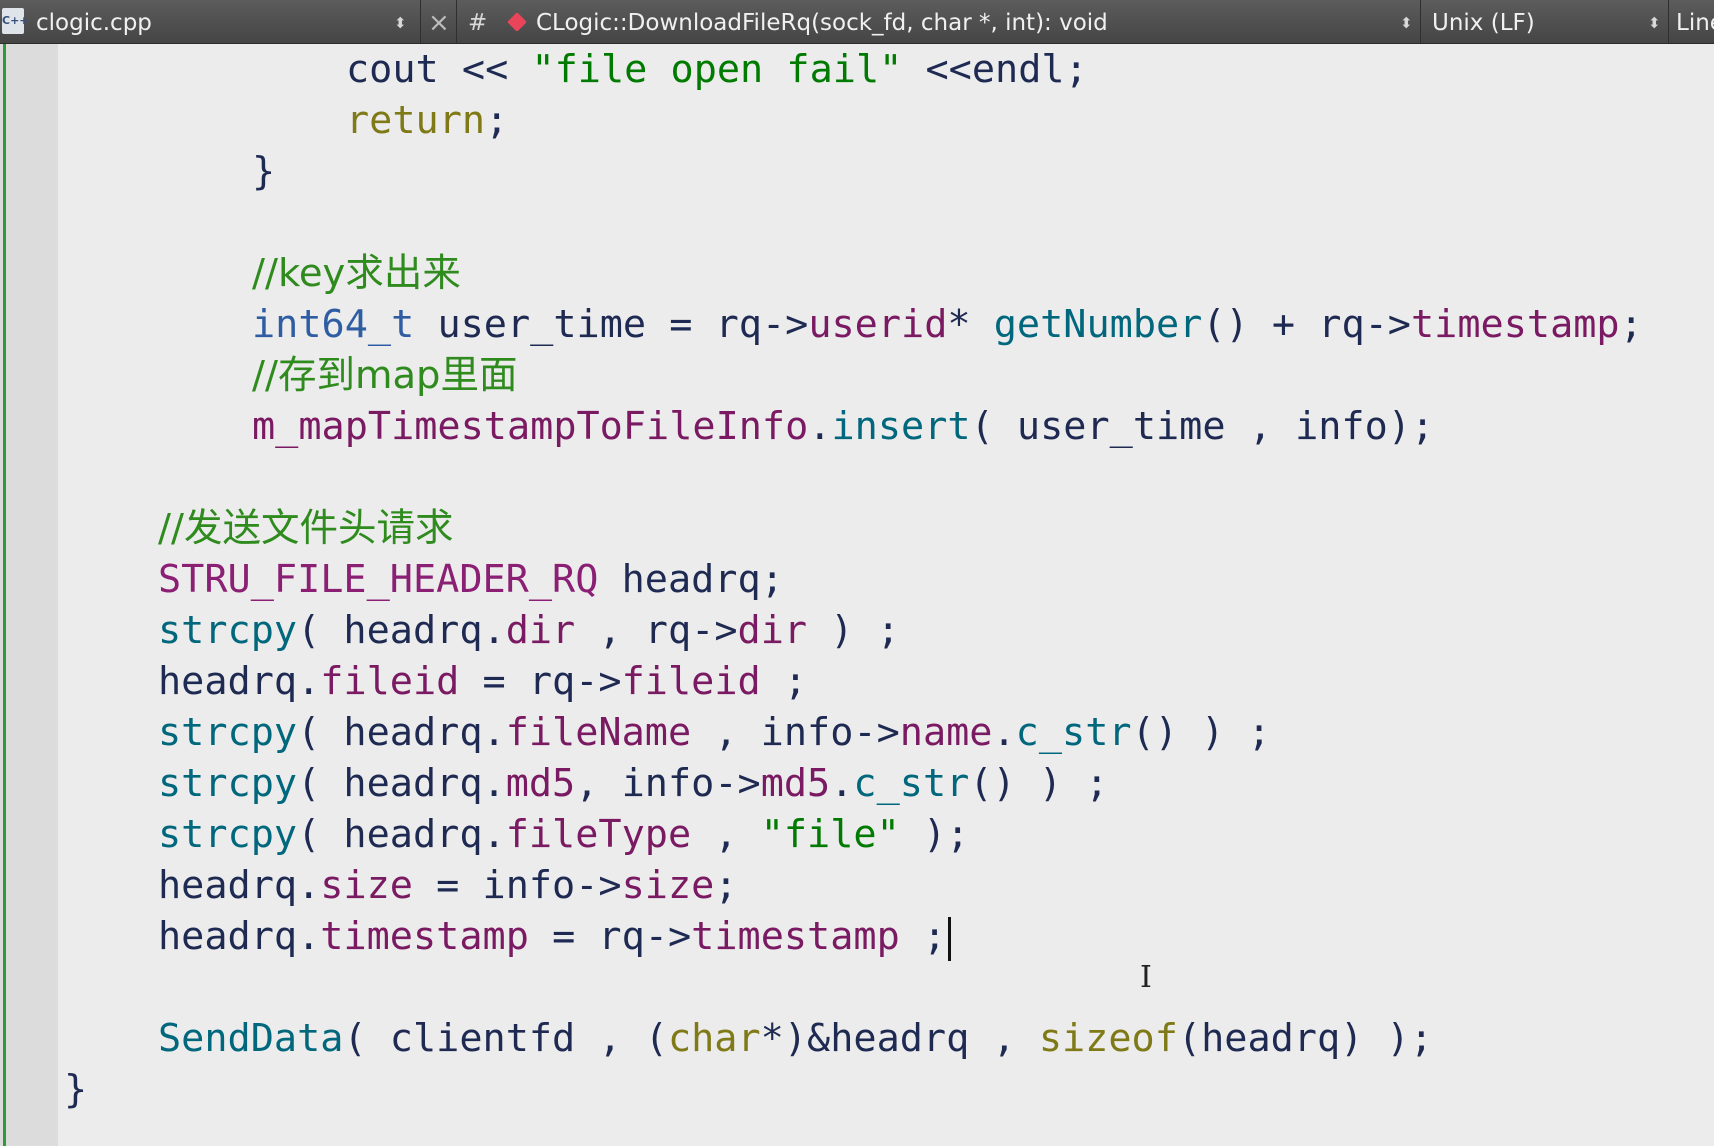 Image resolution: width=1714 pixels, height=1146 pixels. I want to click on code-token-plain: = info->, so click(517, 885).